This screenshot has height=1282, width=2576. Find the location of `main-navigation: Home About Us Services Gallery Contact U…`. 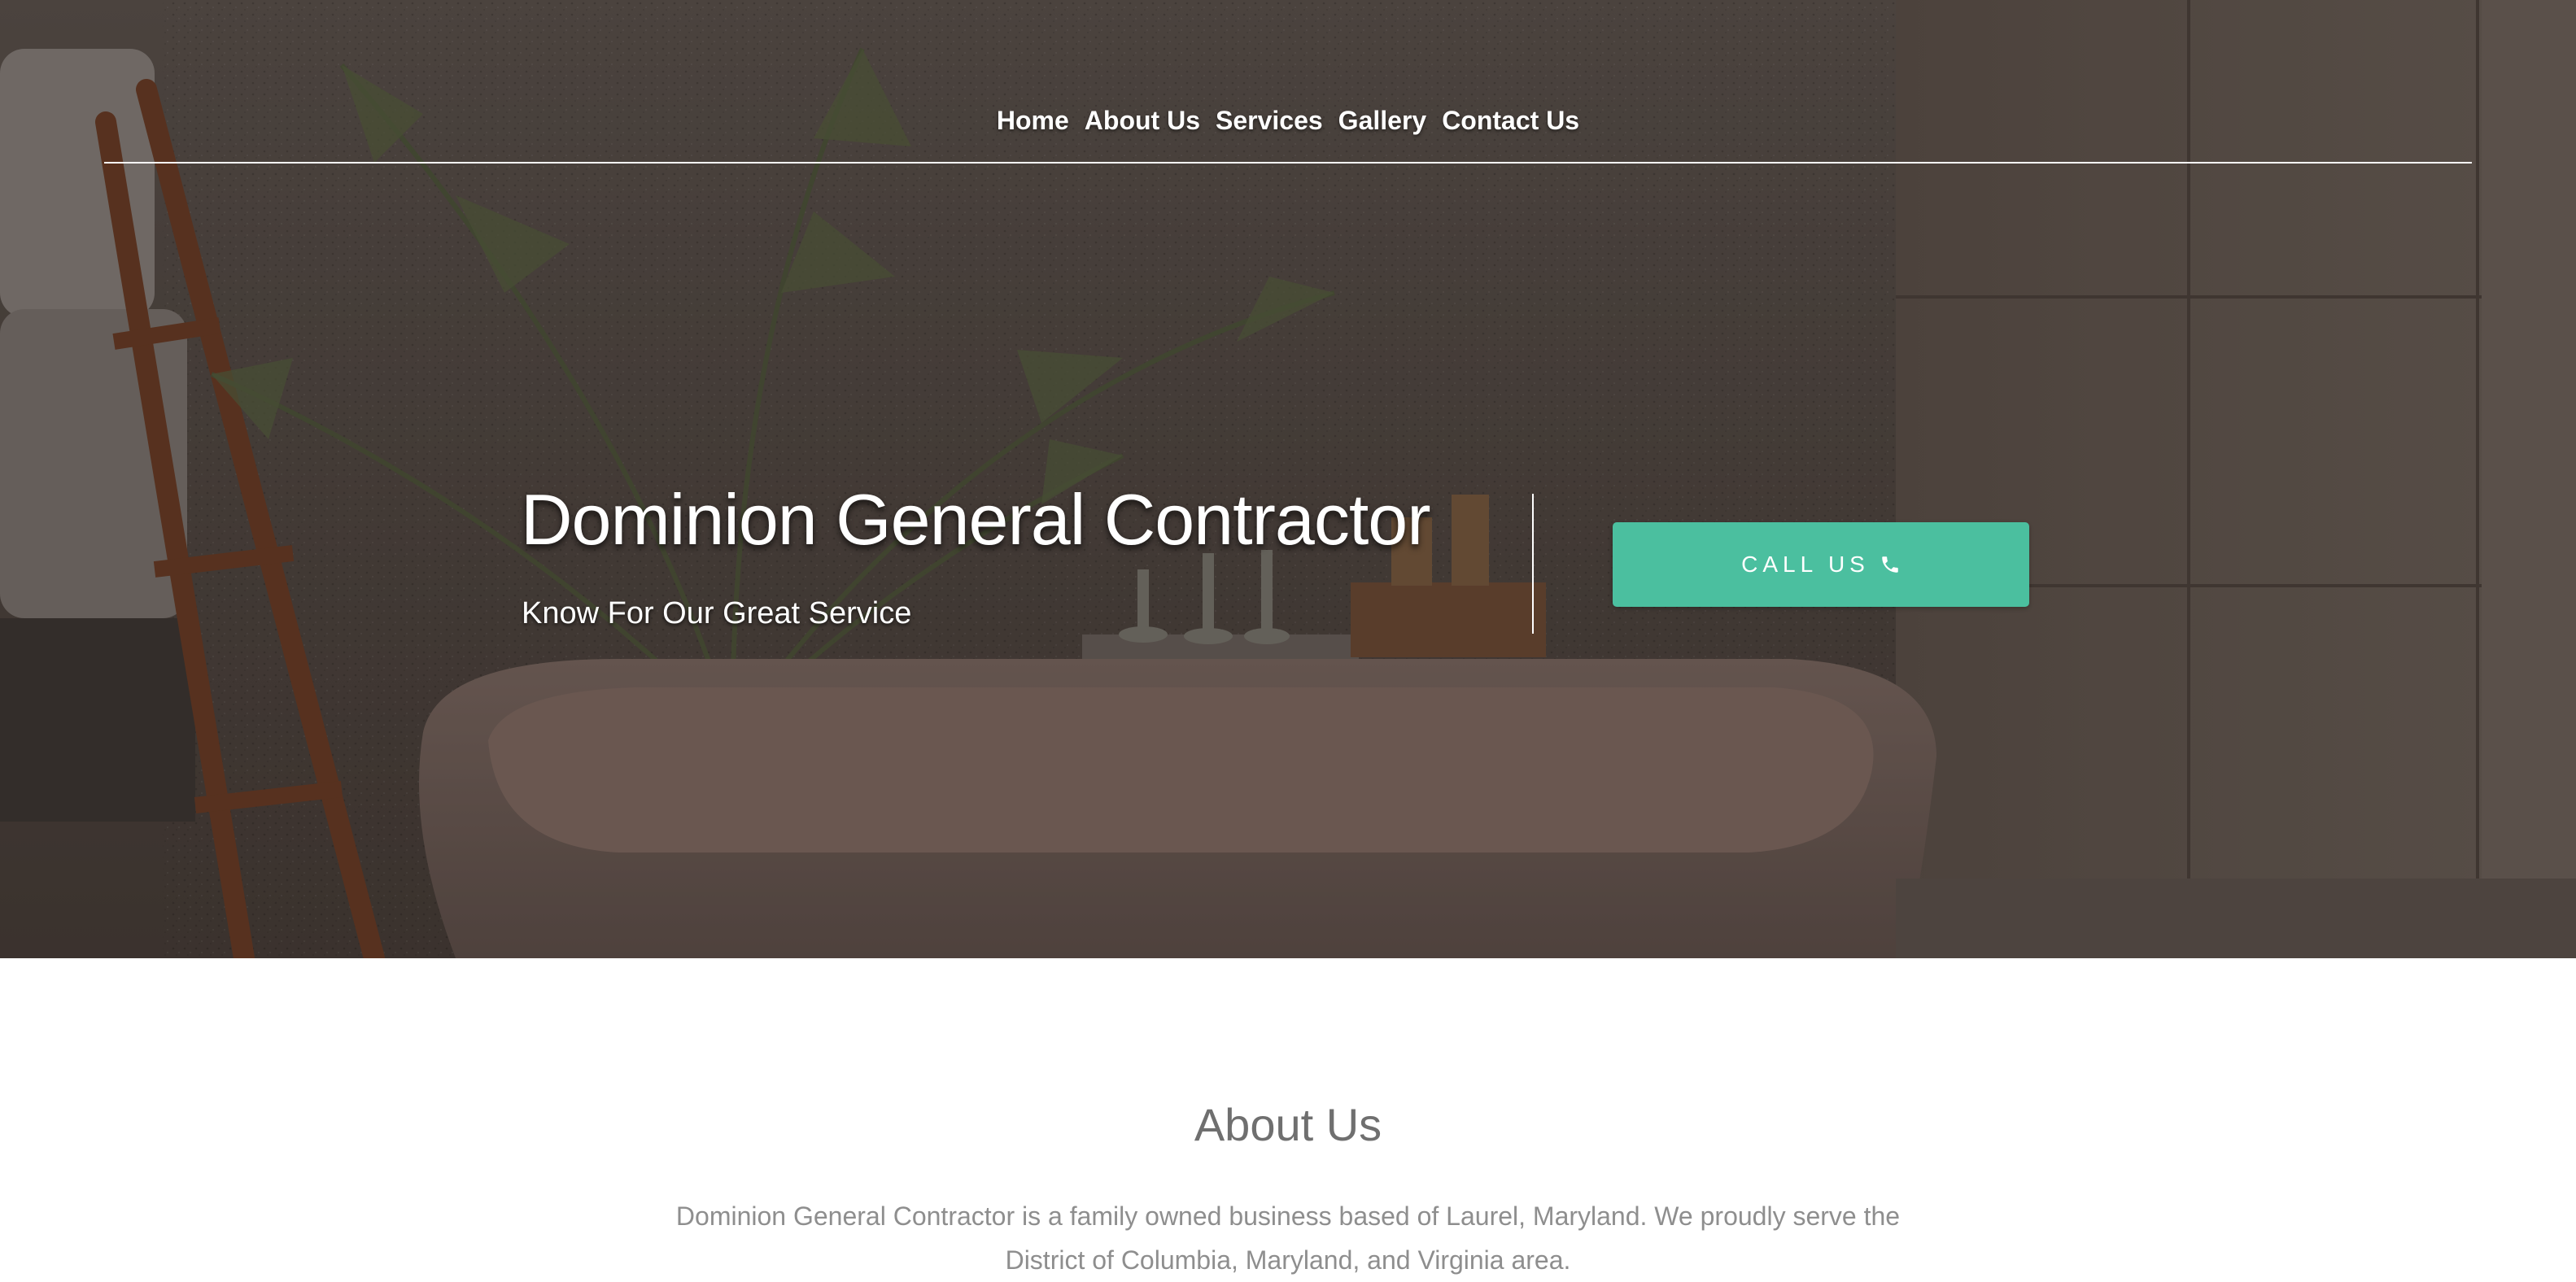

main-navigation: Home About Us Services Gallery Contact U… is located at coordinates (1288, 120).